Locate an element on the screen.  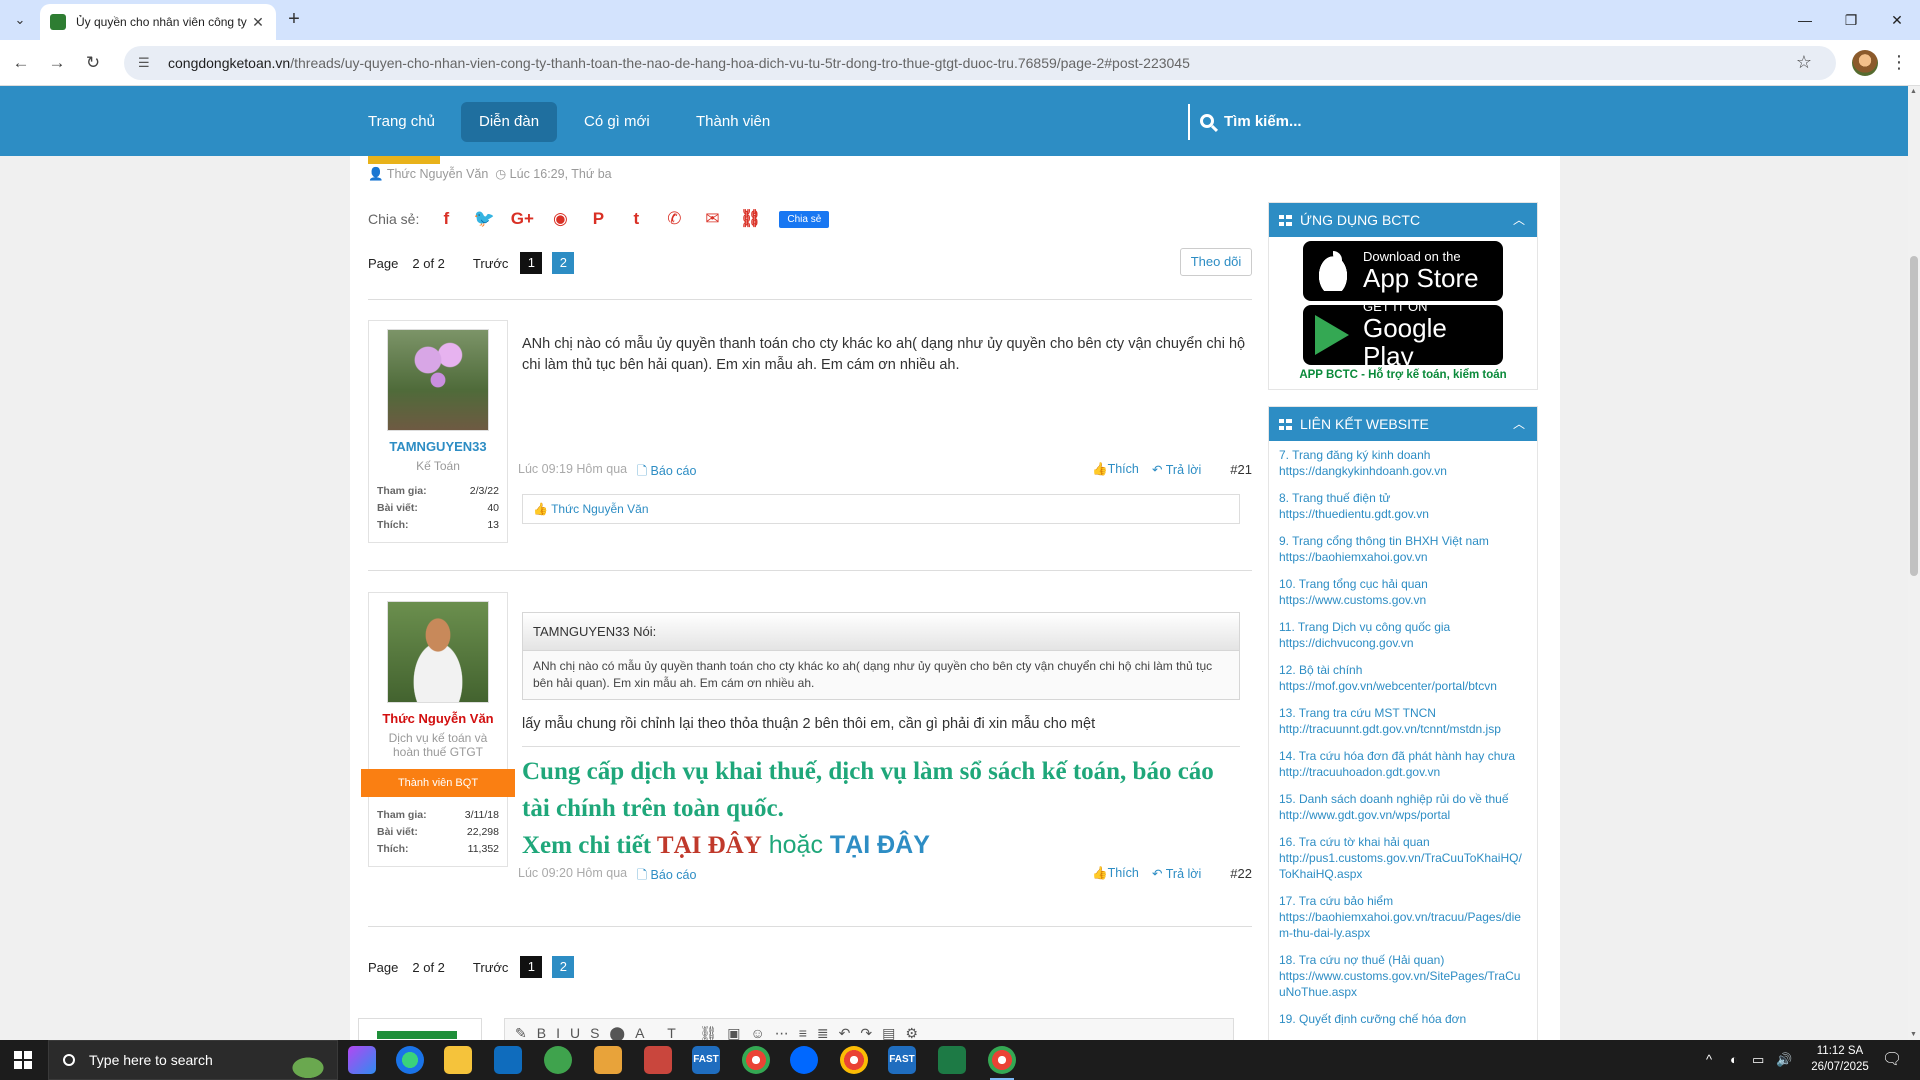
quote-header: TAMNGUYEN33 Nói: is located at coordinates (881, 632).